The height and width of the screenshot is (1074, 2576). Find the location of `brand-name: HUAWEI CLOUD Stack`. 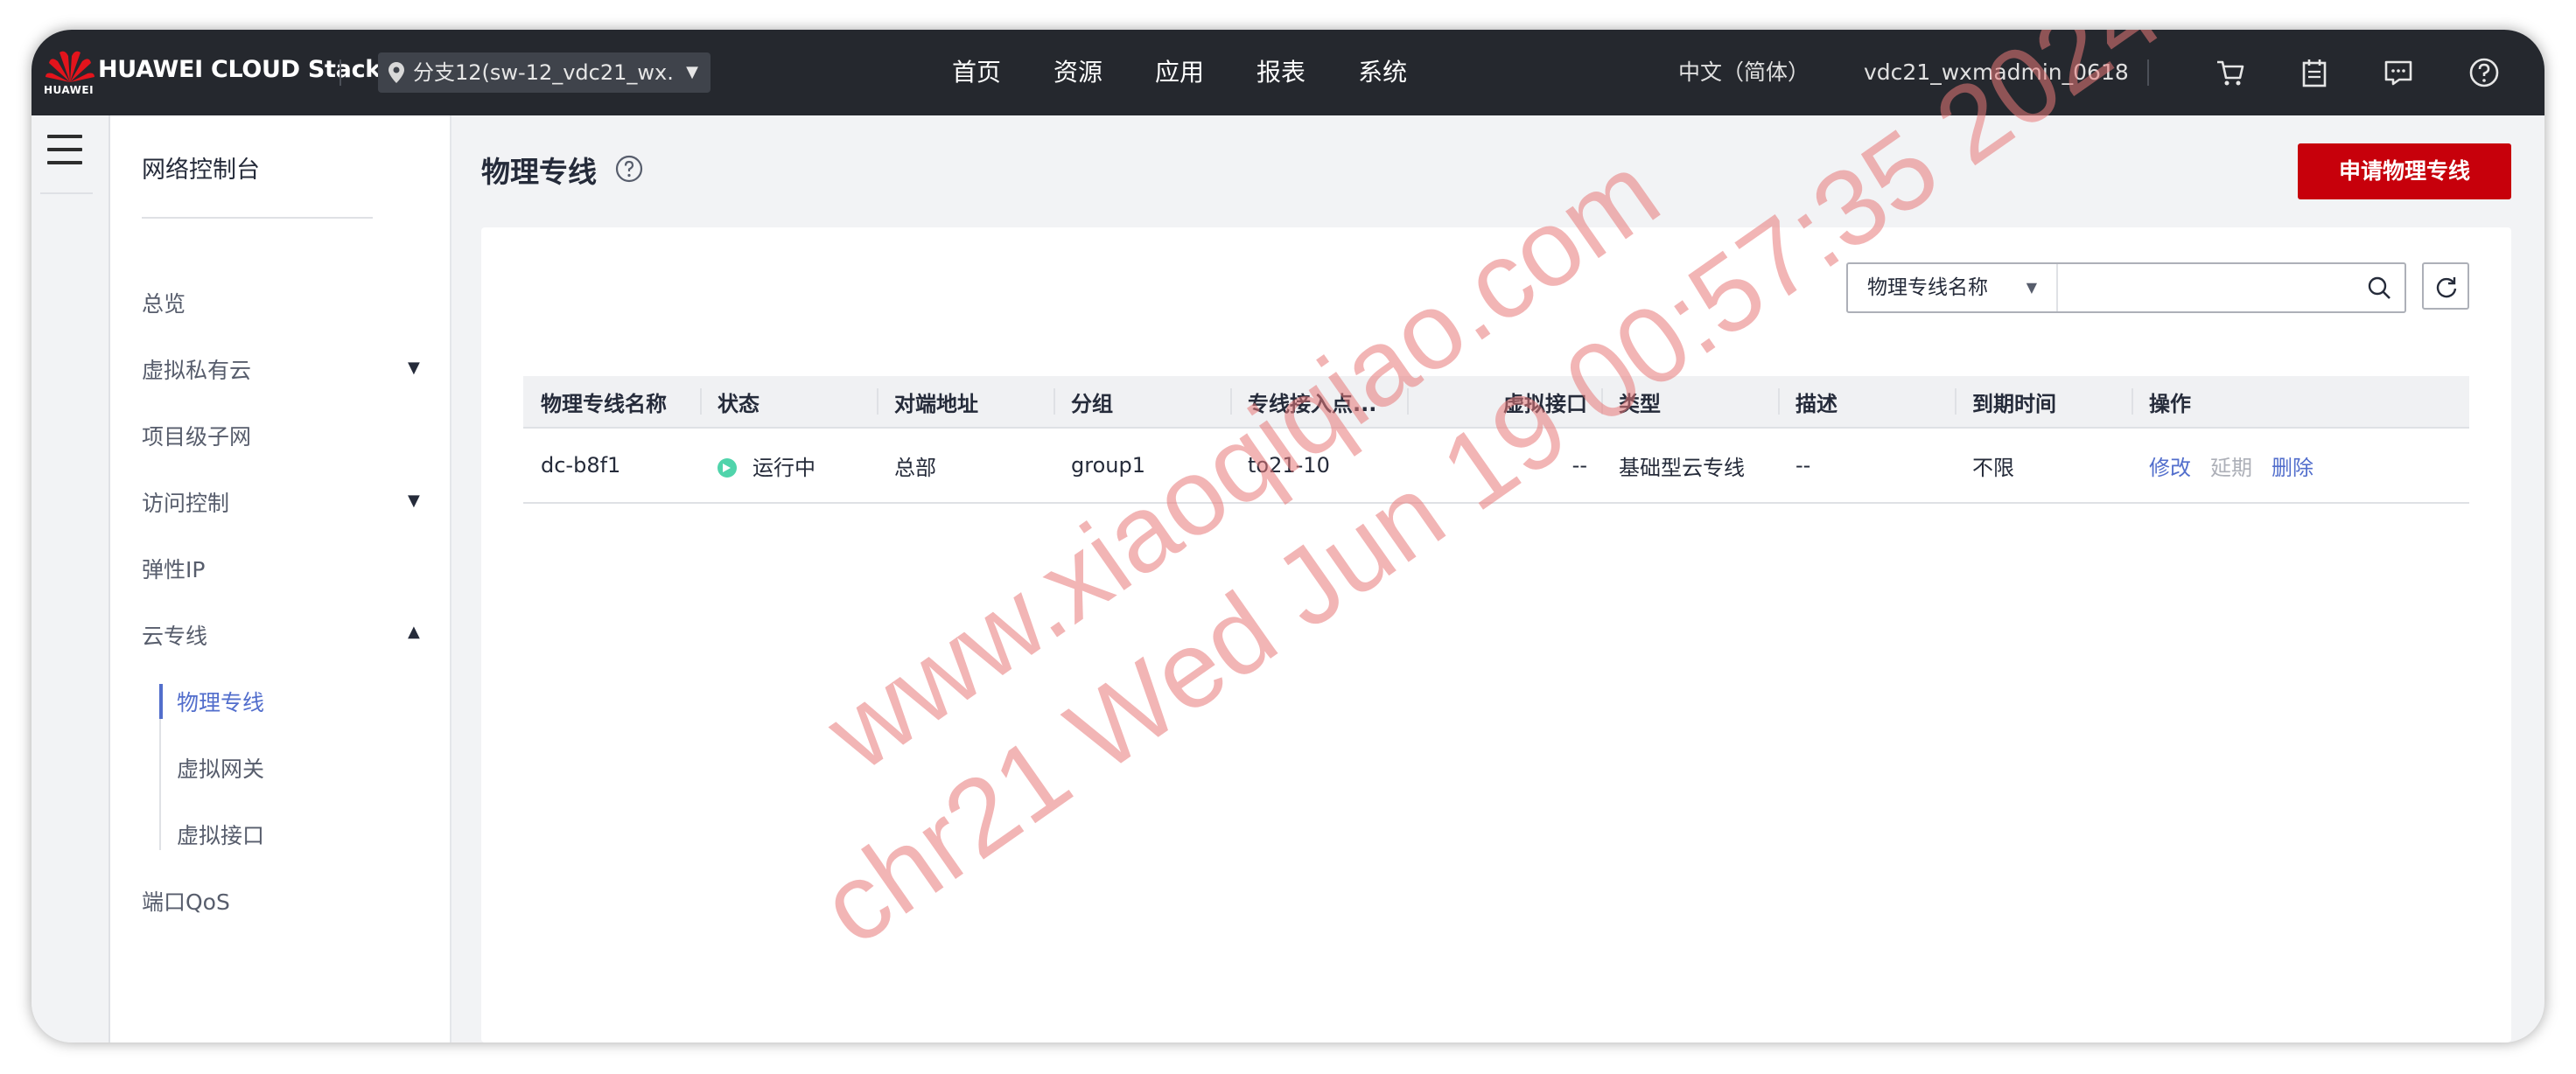

brand-name: HUAWEI CLOUD Stack is located at coordinates (239, 69).